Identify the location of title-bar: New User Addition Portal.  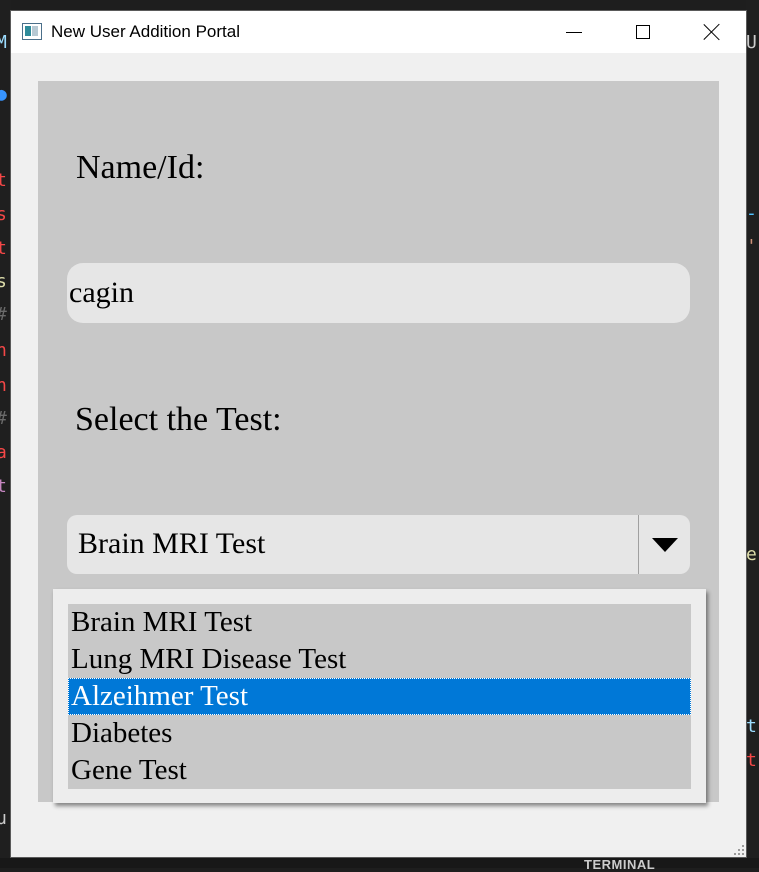
(378, 32).